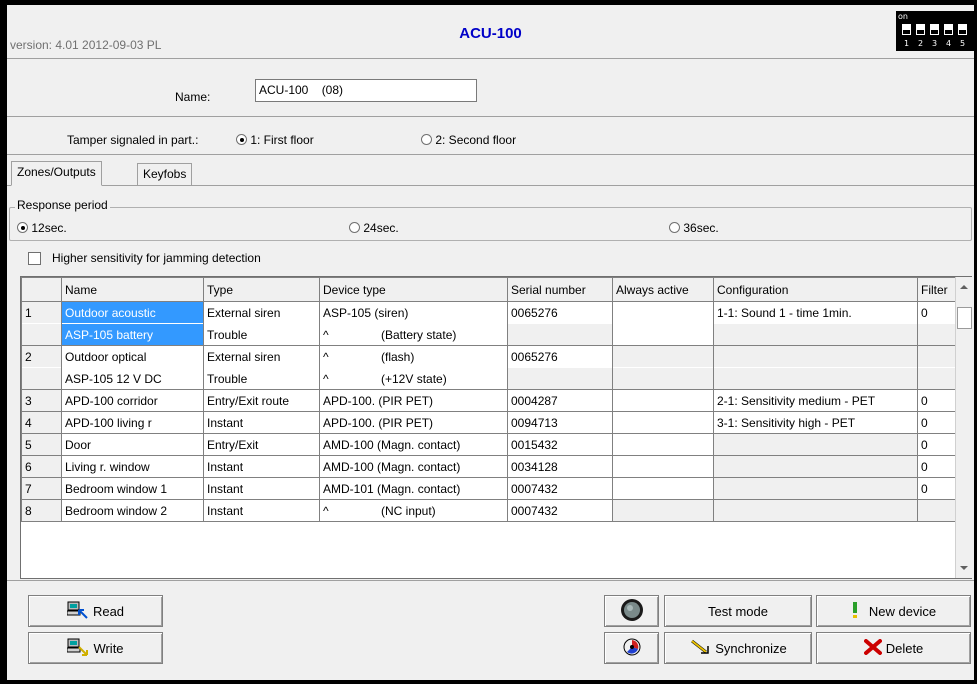  What do you see at coordinates (815, 400) in the screenshot?
I see `cell-config: 2-1: Sensitivity medium - PET` at bounding box center [815, 400].